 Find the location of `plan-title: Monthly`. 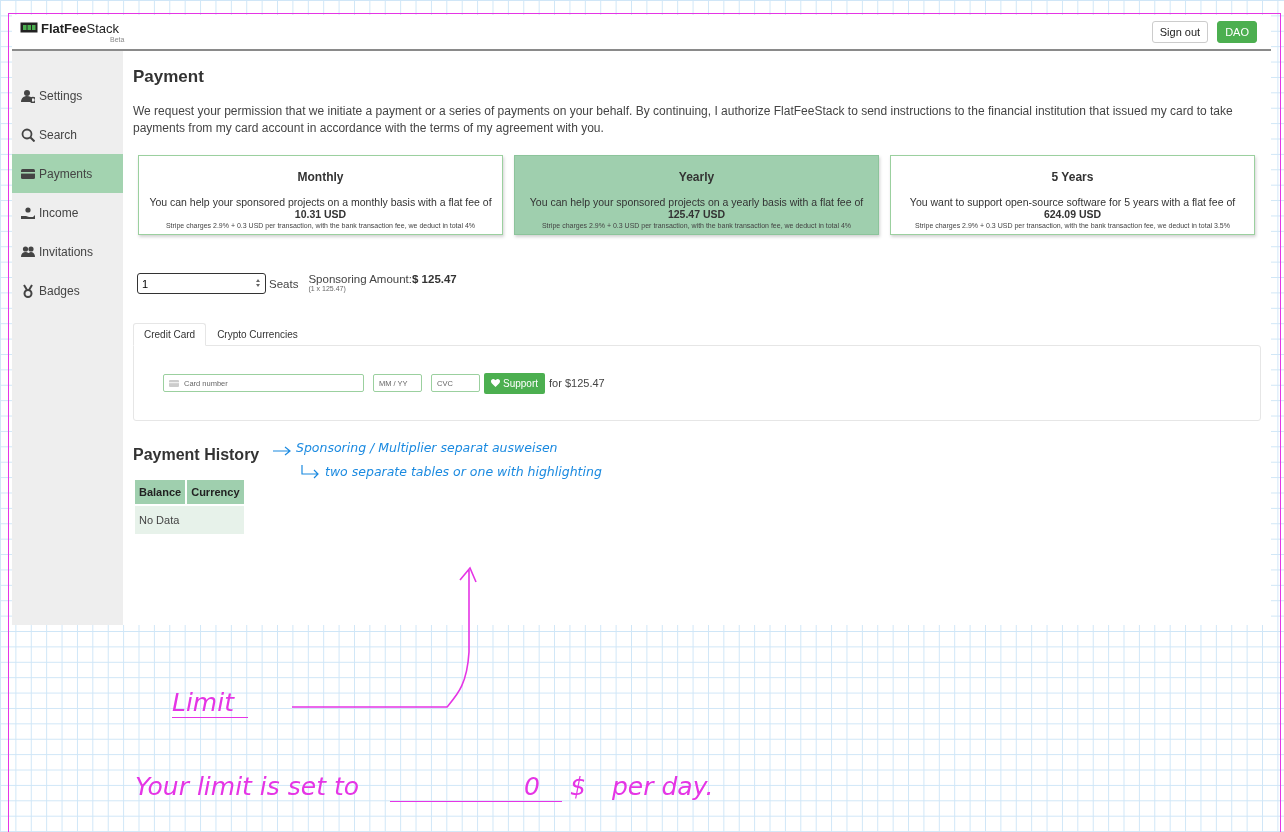

plan-title: Monthly is located at coordinates (320, 177).